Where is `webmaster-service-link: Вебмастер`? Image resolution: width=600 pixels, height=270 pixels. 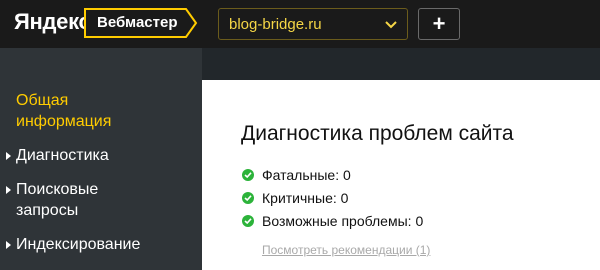
webmaster-service-link: Вебмастер is located at coordinates (141, 23).